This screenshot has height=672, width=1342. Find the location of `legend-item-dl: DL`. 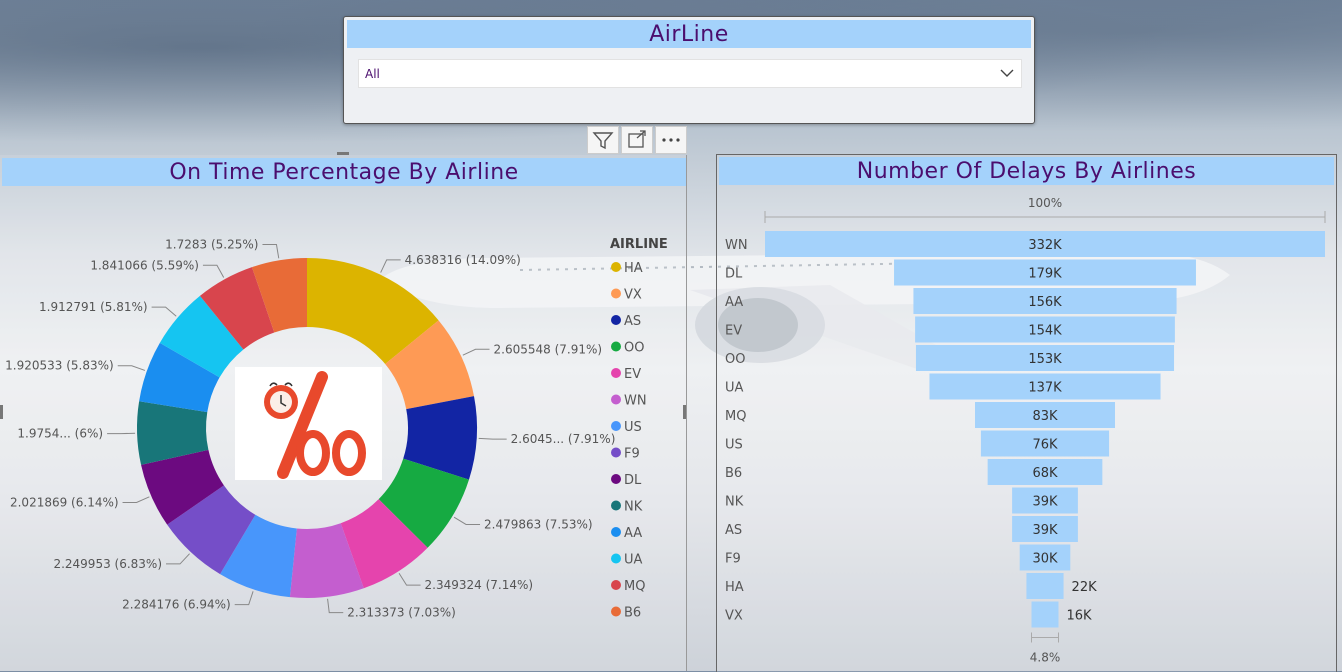

legend-item-dl: DL is located at coordinates (633, 480).